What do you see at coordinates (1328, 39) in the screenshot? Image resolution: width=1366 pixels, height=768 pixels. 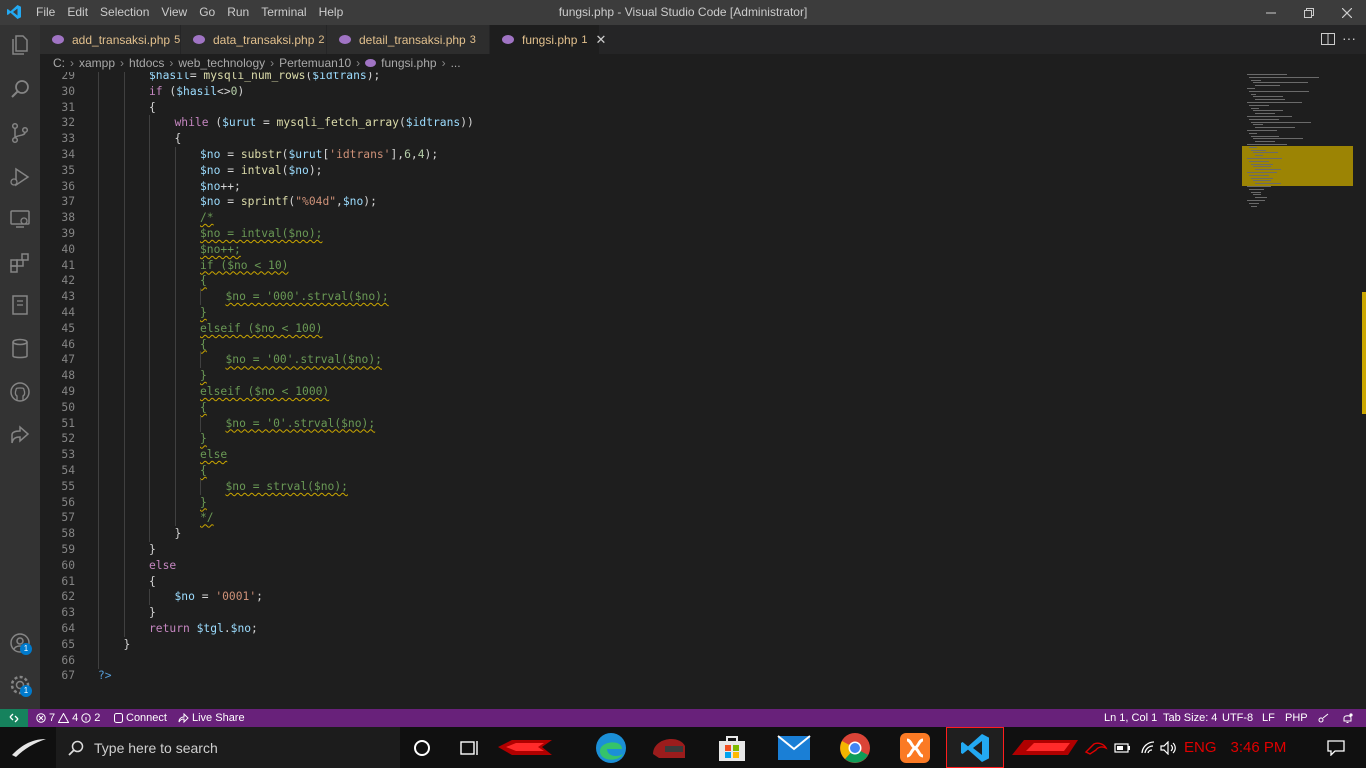 I see `split-editor-icon` at bounding box center [1328, 39].